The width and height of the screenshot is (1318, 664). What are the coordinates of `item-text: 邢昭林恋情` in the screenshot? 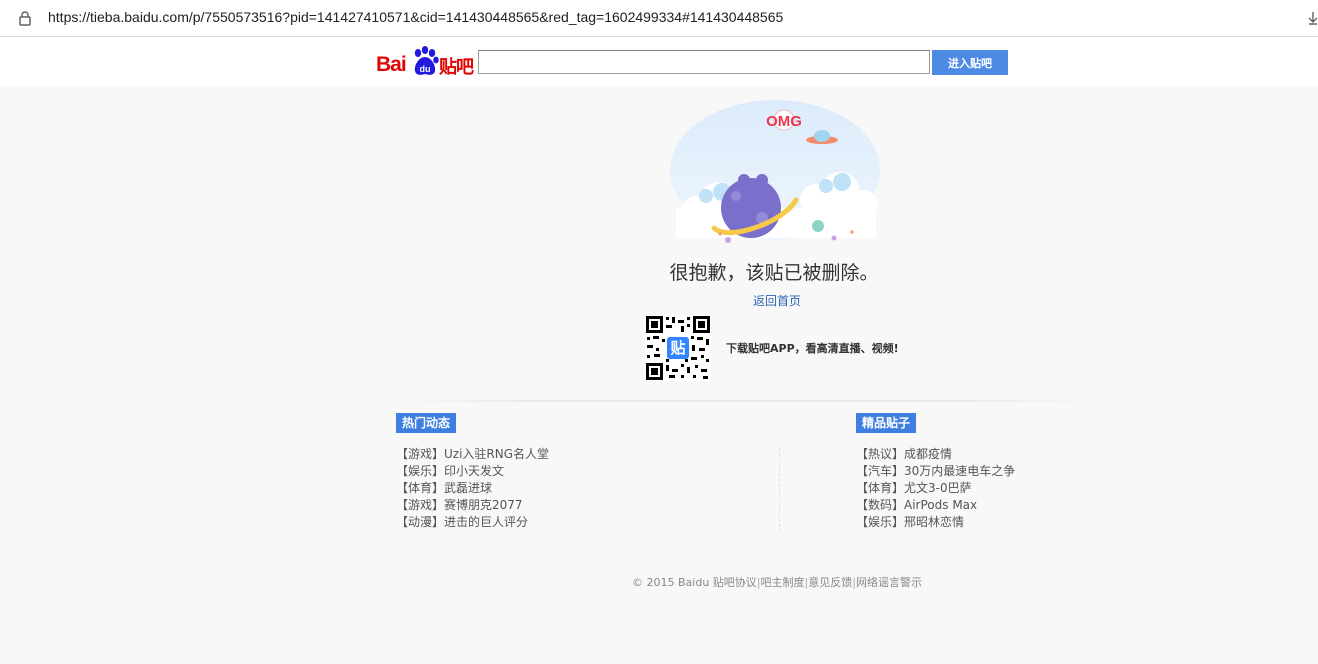 It's located at (934, 522).